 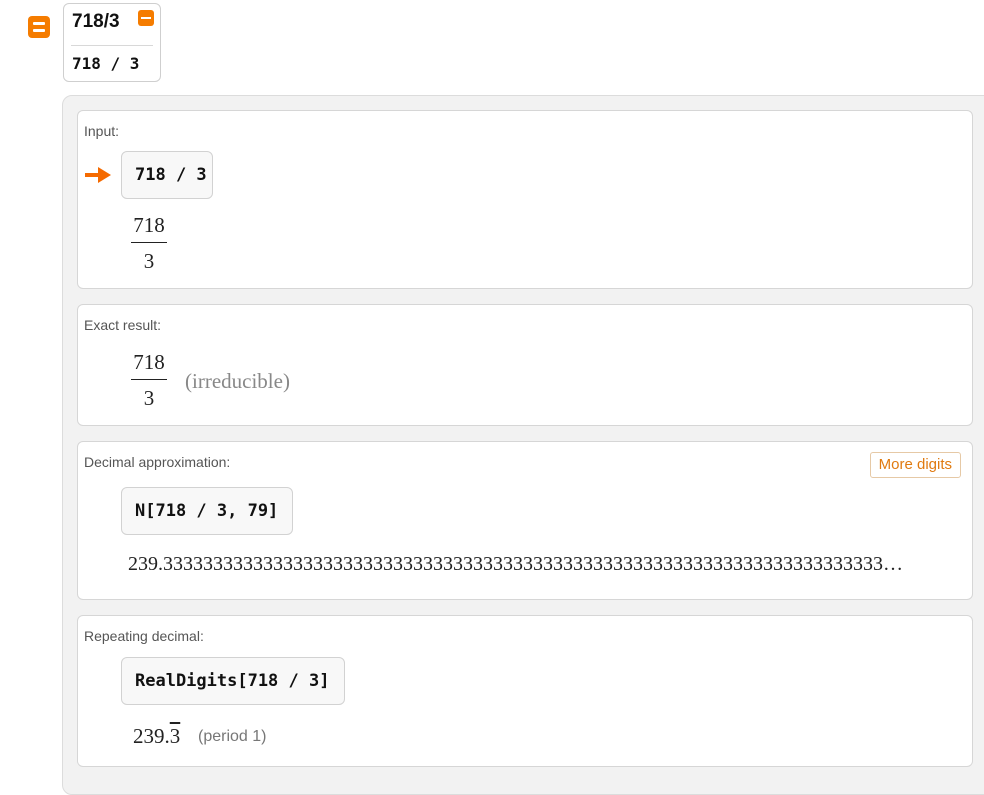 I want to click on repeating-code-pill: RealDigits[718 / 3], so click(x=233, y=681).